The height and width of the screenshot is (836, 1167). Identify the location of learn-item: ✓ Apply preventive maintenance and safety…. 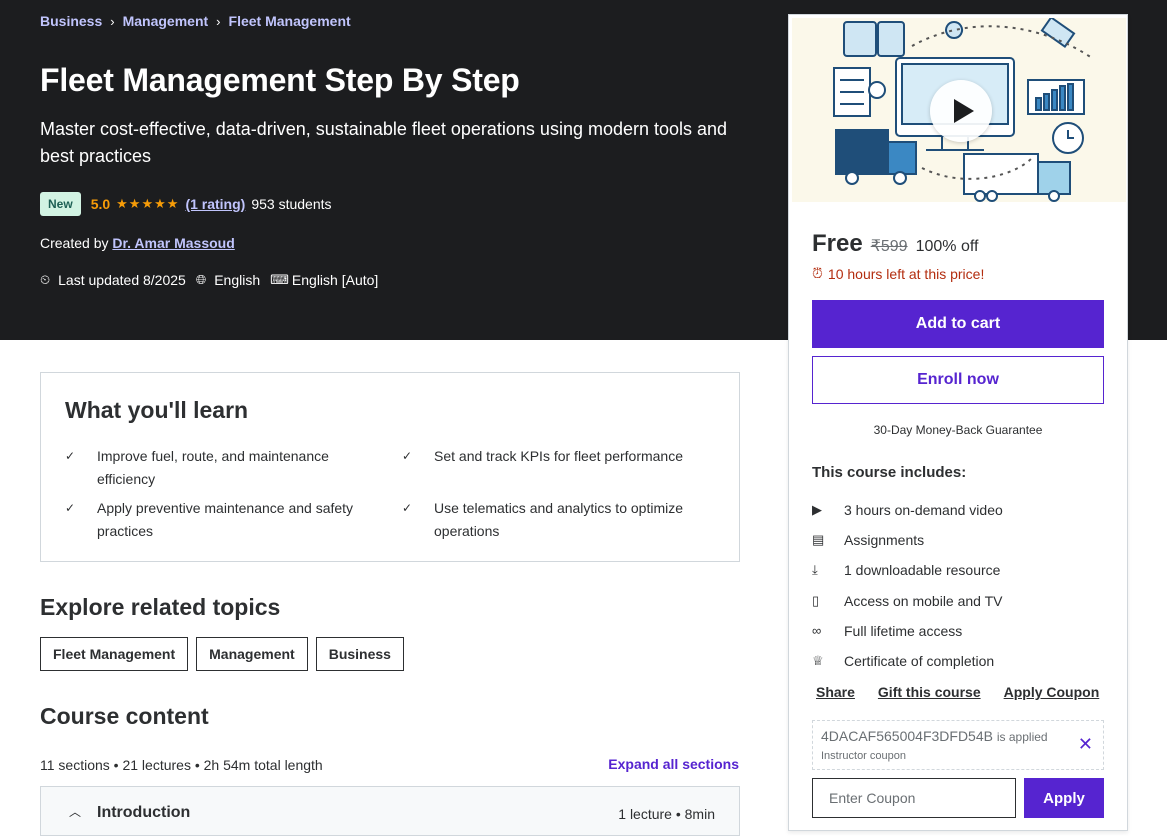
(210, 519).